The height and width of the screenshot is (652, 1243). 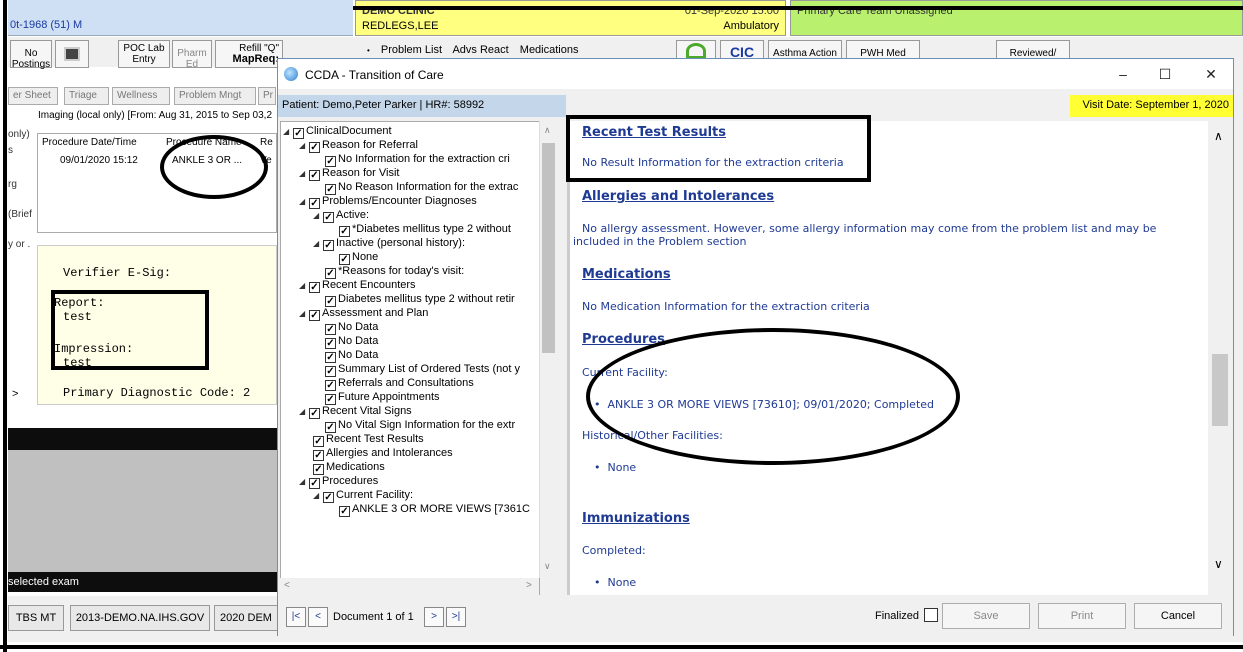 What do you see at coordinates (755, 74) in the screenshot?
I see `dialog-titlebar: CCDA - Transition of Care – ☐ ✕` at bounding box center [755, 74].